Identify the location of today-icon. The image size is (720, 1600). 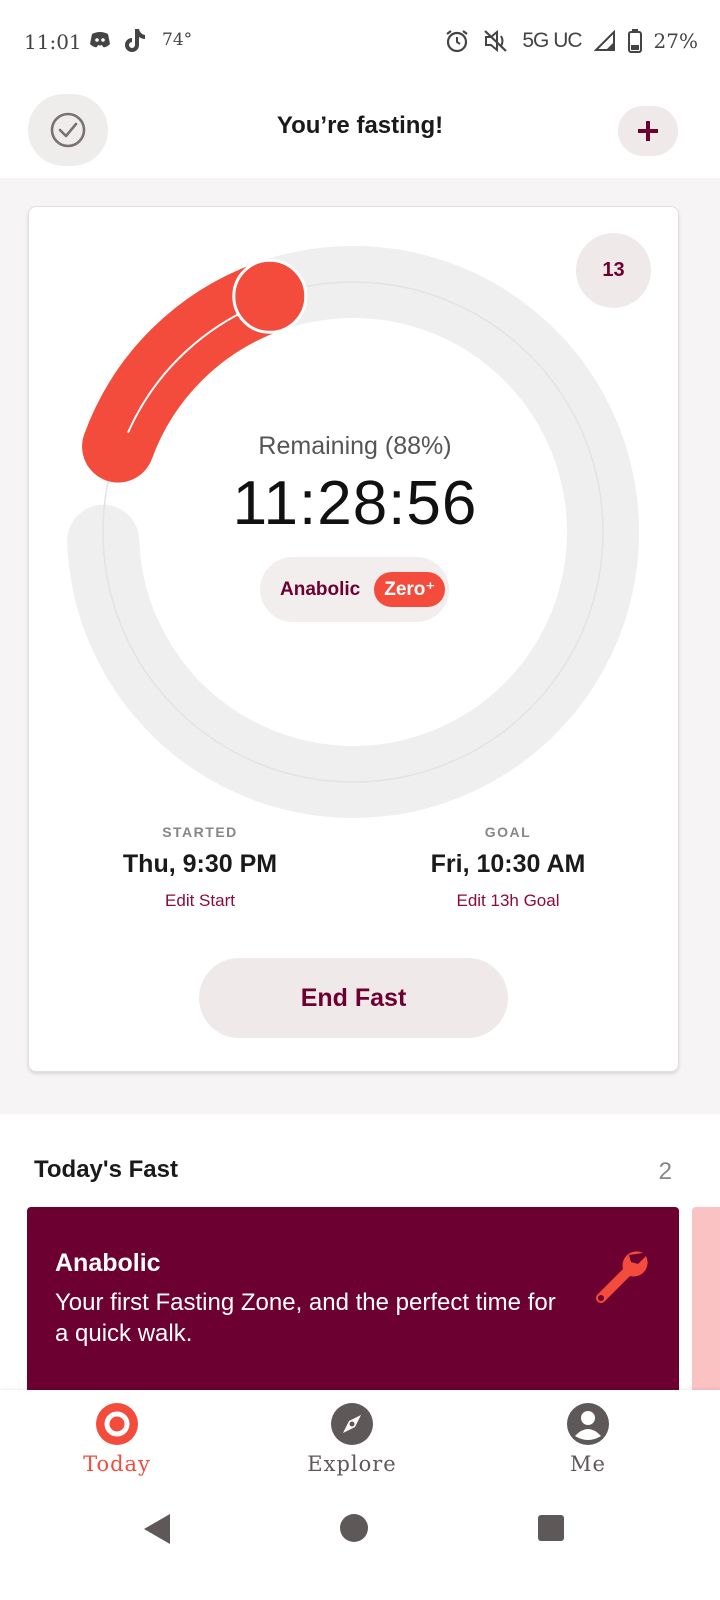
(117, 1424).